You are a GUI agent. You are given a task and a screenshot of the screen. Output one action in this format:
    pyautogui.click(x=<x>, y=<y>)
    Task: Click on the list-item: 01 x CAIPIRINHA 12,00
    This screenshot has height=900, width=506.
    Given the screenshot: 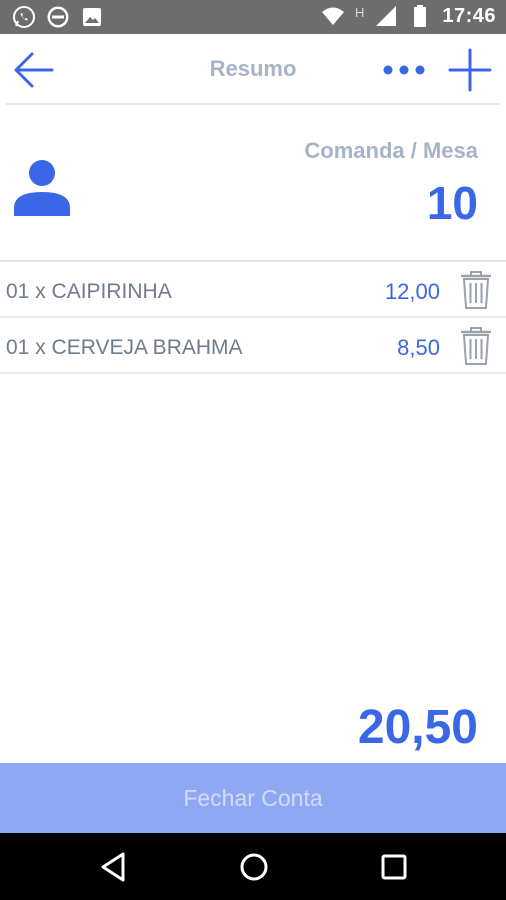 What is the action you would take?
    pyautogui.click(x=253, y=290)
    